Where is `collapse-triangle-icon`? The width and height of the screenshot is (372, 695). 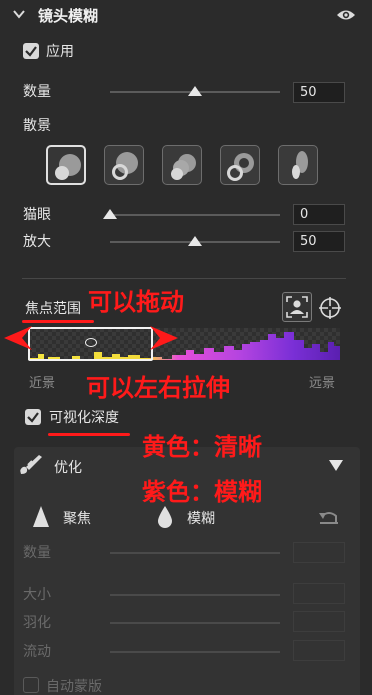
collapse-triangle-icon is located at coordinates (336, 466).